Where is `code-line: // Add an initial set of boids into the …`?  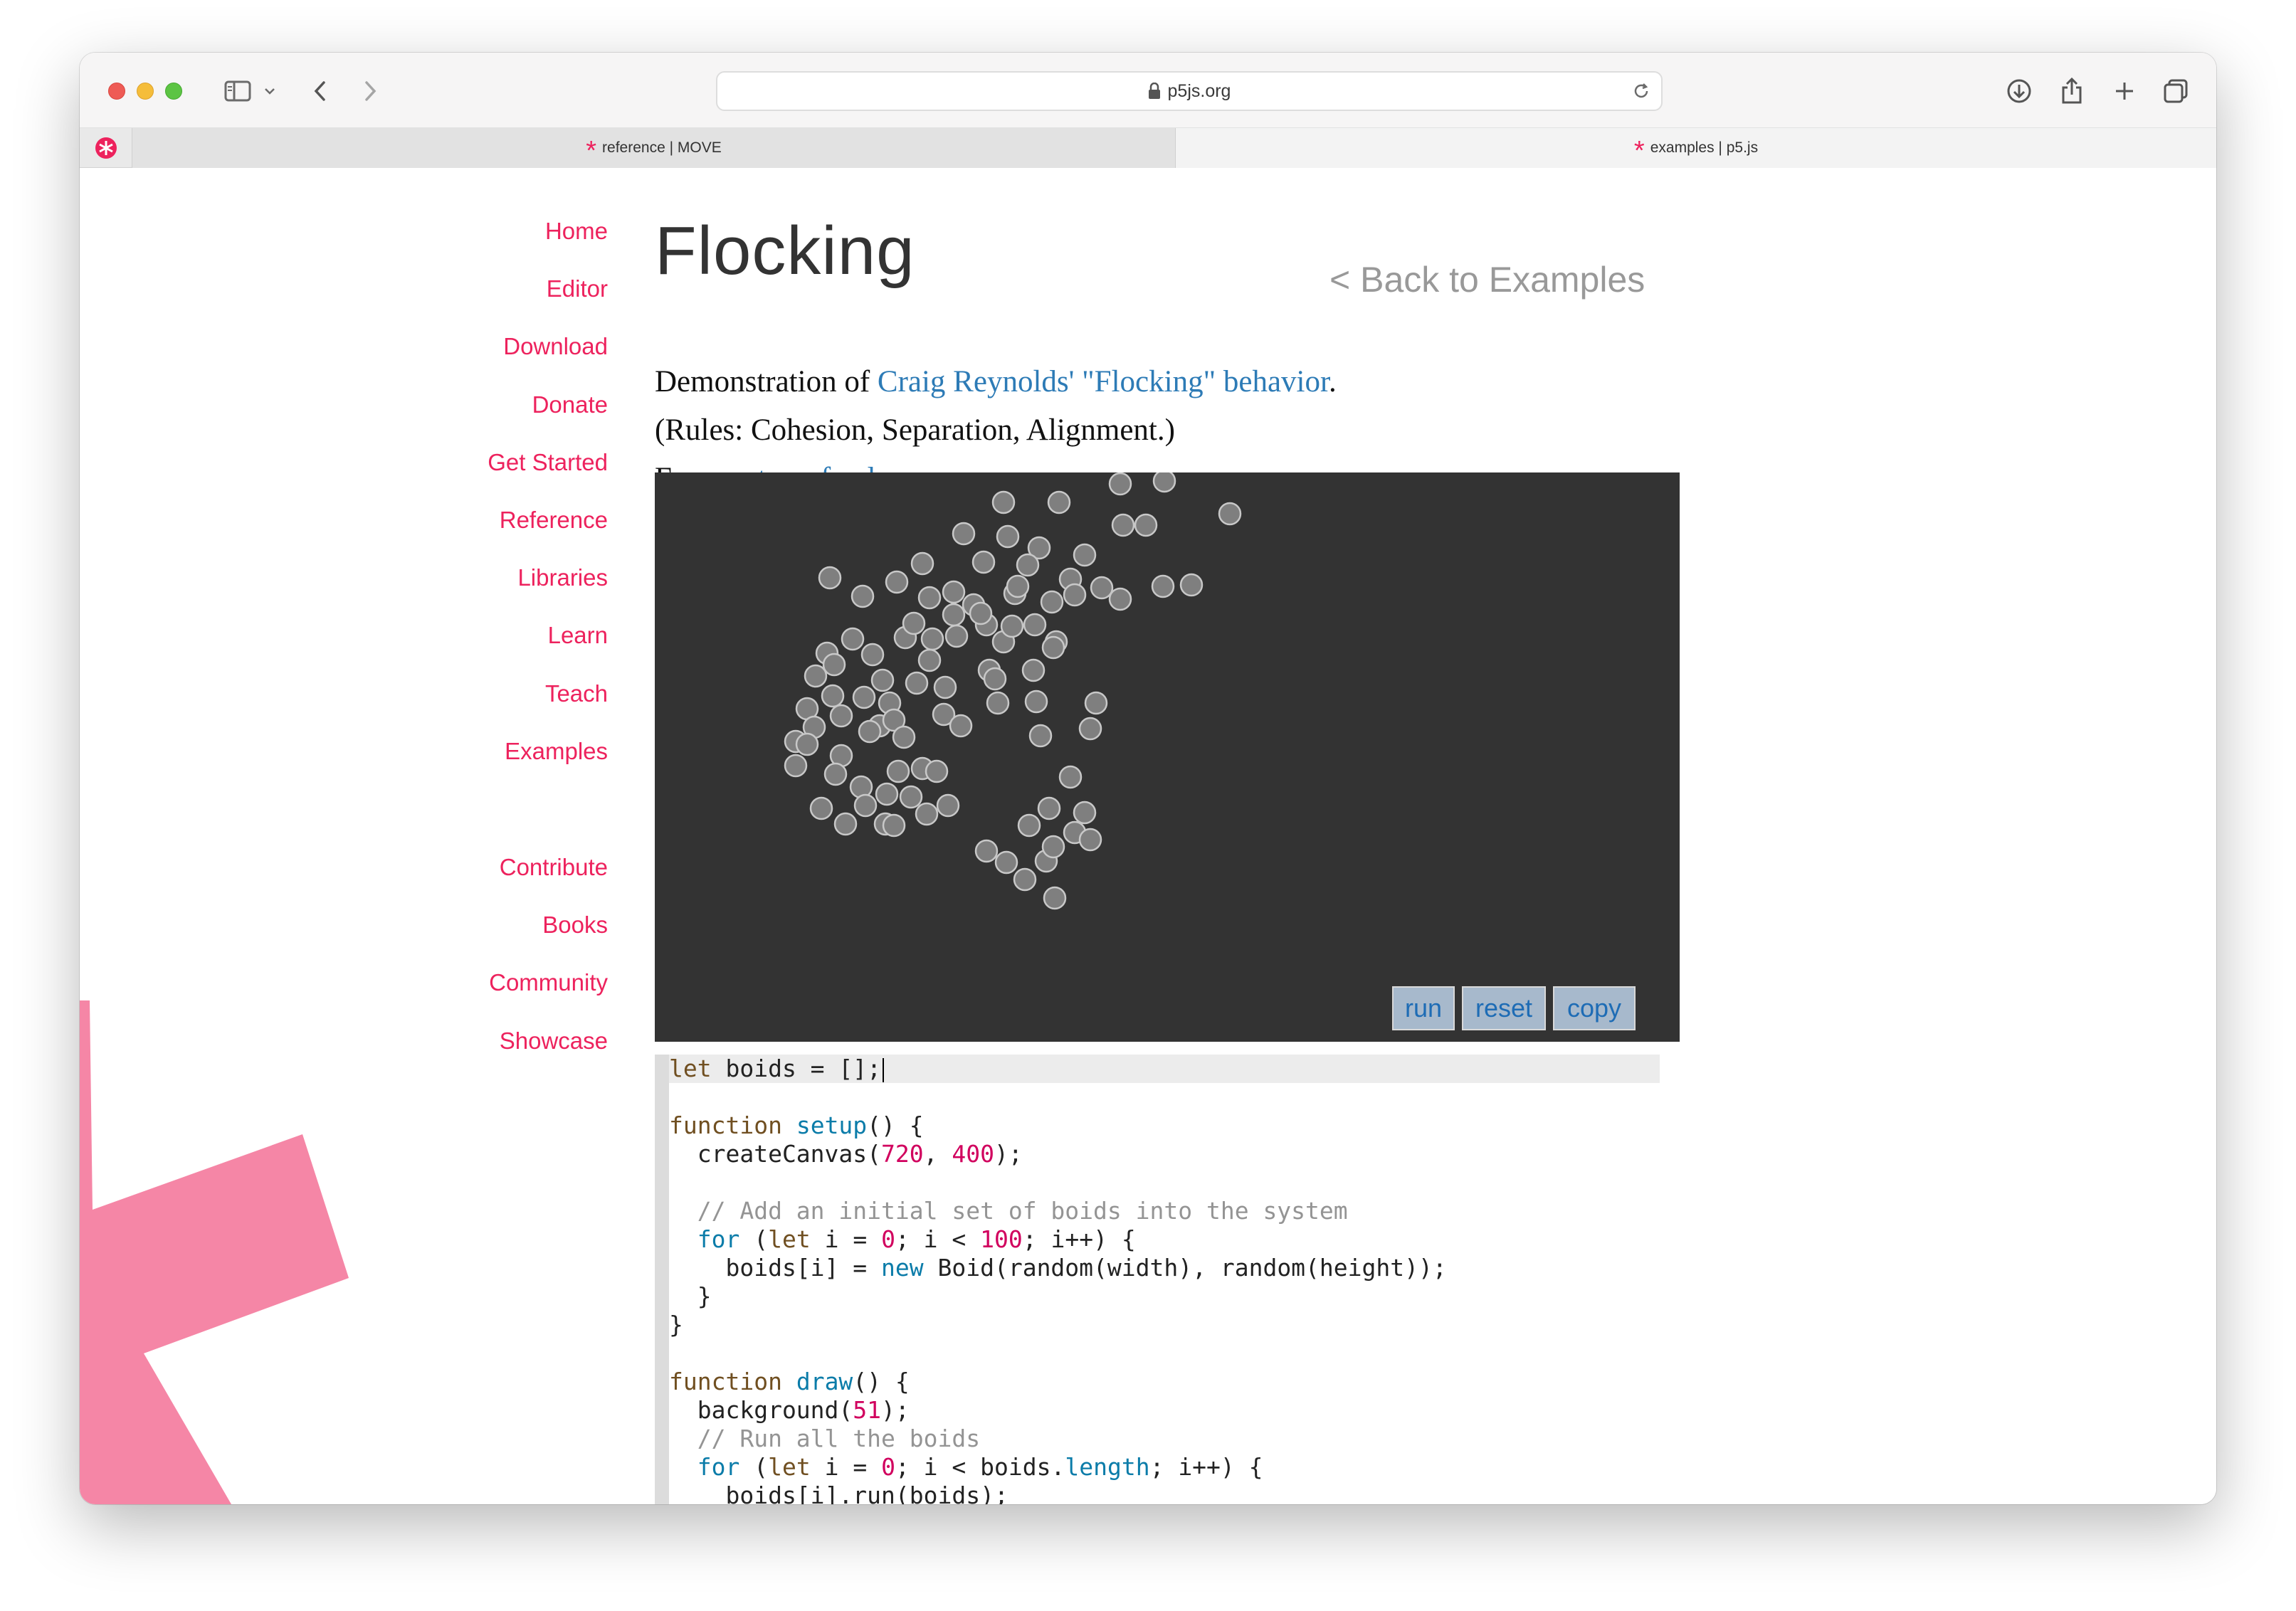
code-line: // Add an initial set of boids into the … is located at coordinates (1008, 1211).